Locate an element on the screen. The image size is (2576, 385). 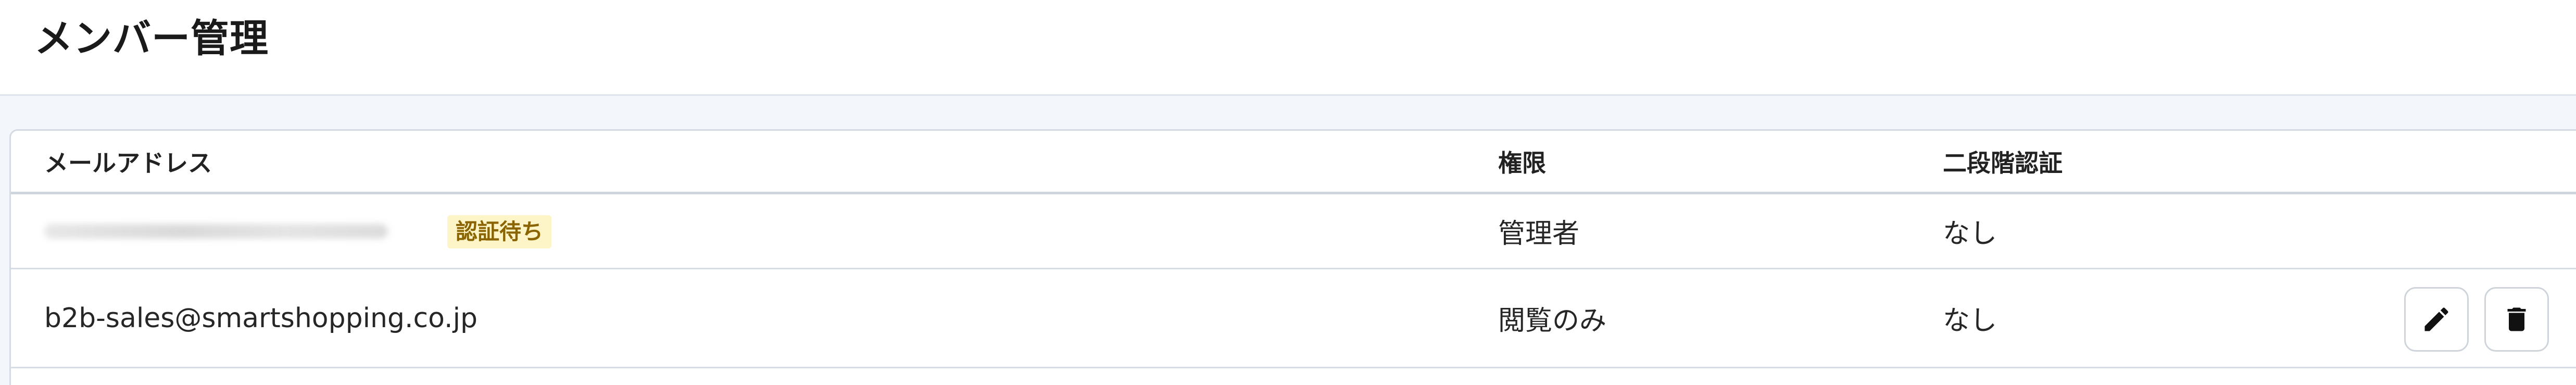
edit-button is located at coordinates (2436, 319).